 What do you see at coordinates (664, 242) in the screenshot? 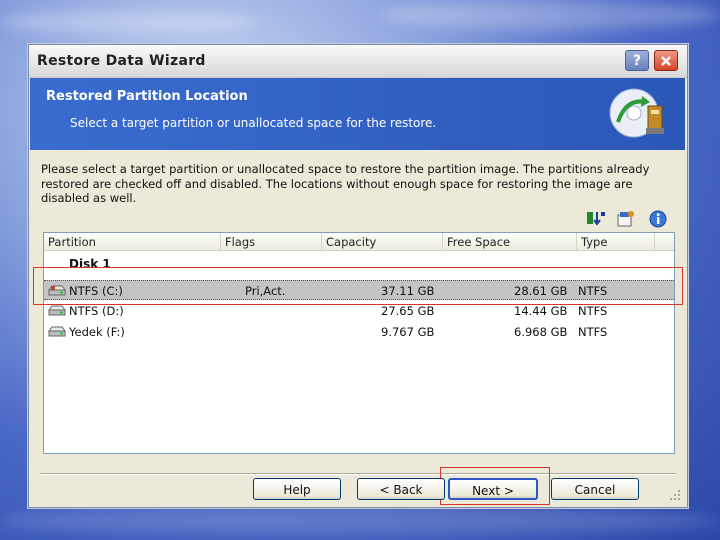
I see `column-header-filler` at bounding box center [664, 242].